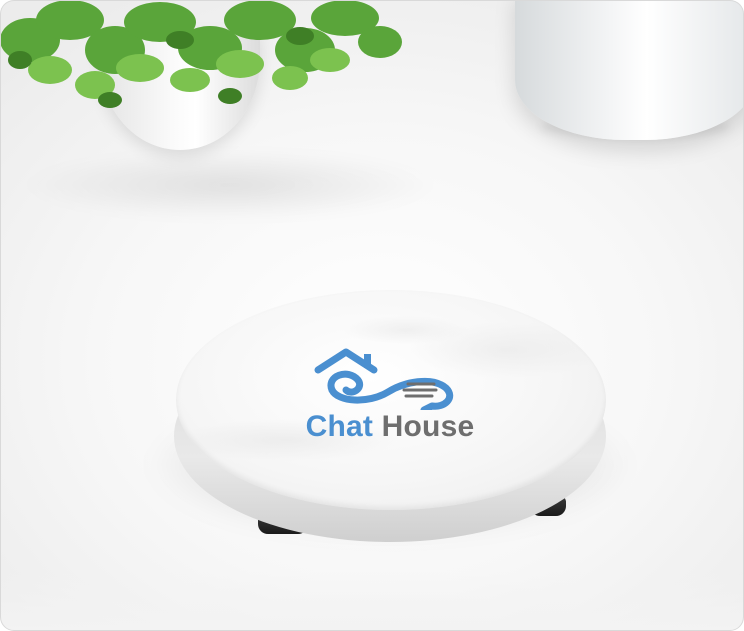 The image size is (744, 631). What do you see at coordinates (384, 379) in the screenshot?
I see `house-chat-bubble-icon` at bounding box center [384, 379].